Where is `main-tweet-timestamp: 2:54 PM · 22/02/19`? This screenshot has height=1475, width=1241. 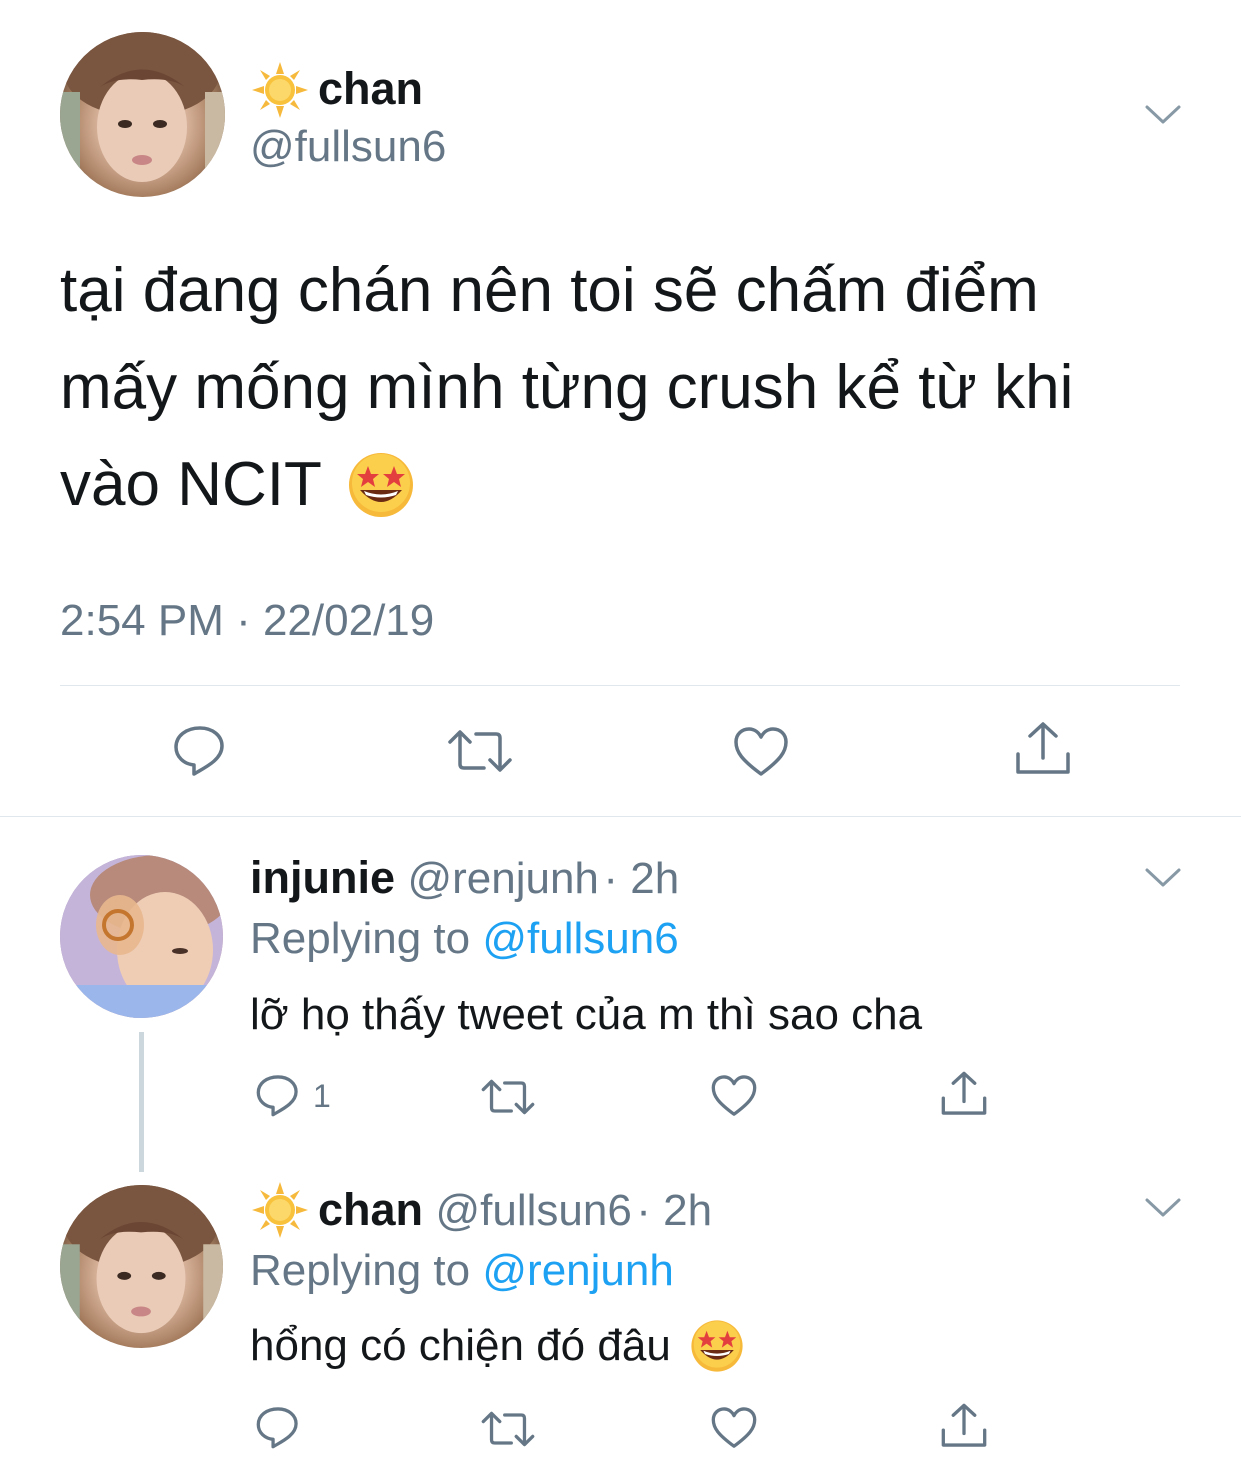 main-tweet-timestamp: 2:54 PM · 22/02/19 is located at coordinates (247, 621).